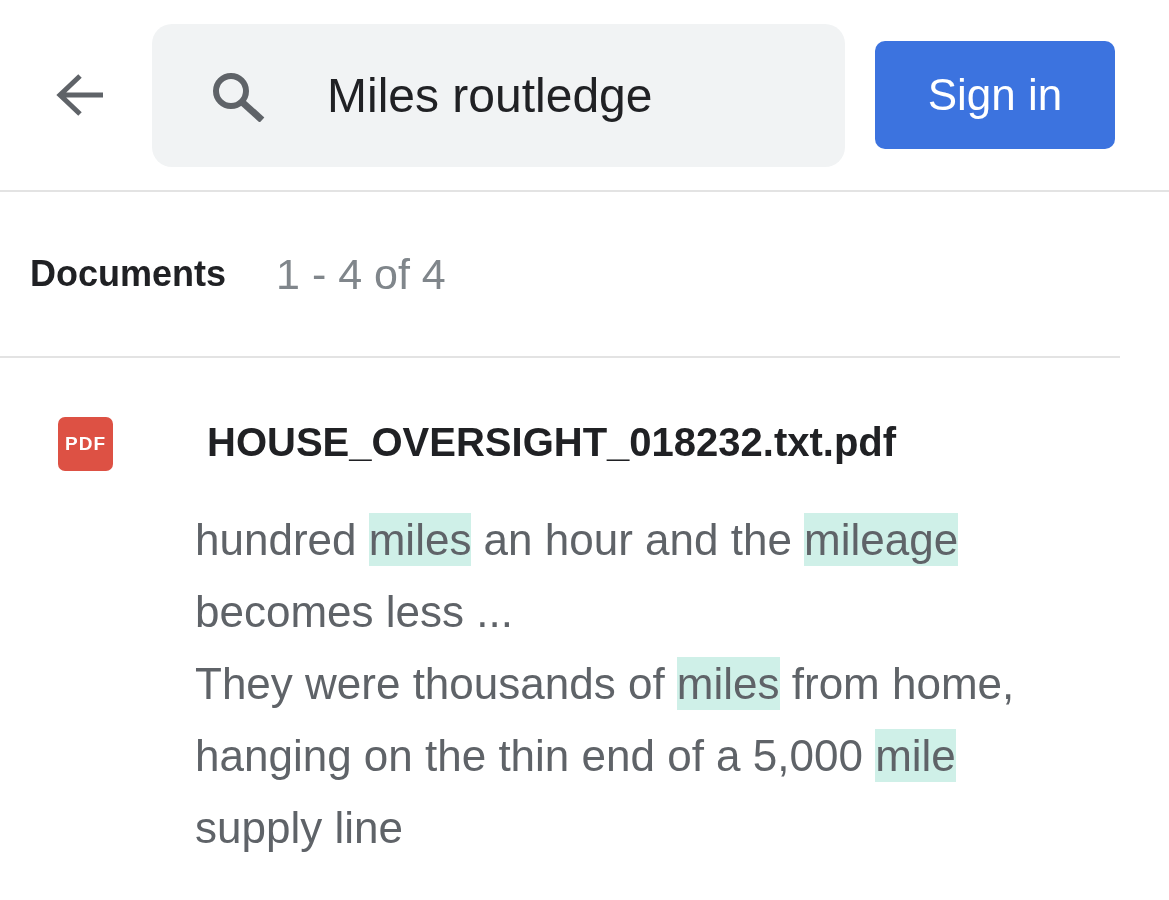  I want to click on pdf-file-badge: PDF, so click(85, 444).